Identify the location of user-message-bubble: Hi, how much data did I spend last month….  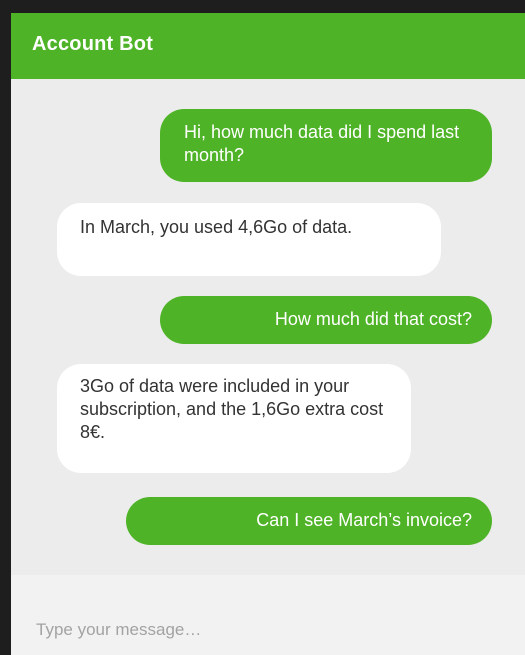
(326, 145).